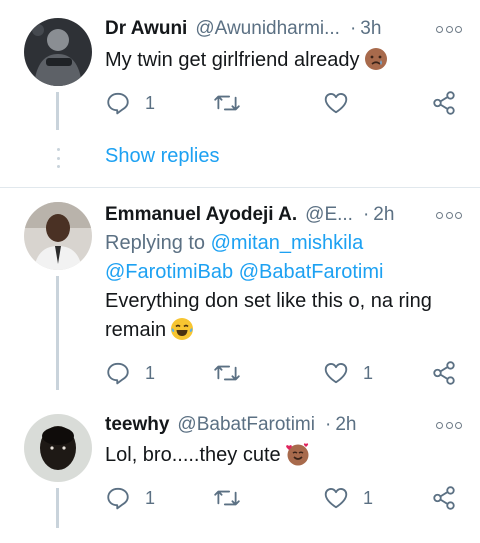 This screenshot has width=480, height=543. What do you see at coordinates (137, 425) in the screenshot?
I see `display-name: teewhy` at bounding box center [137, 425].